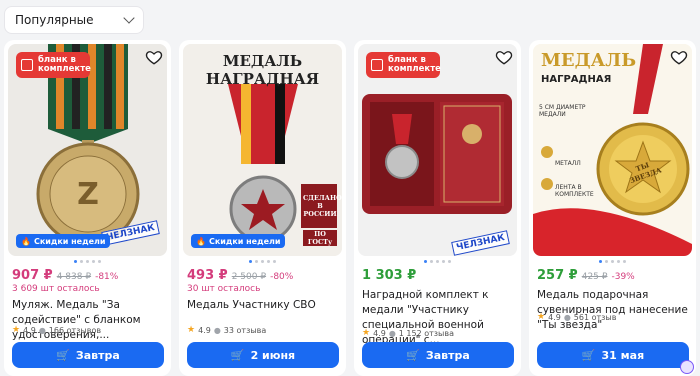 This screenshot has width=700, height=376. Describe the element at coordinates (107, 277) in the screenshot. I see `discount-percent: -81%` at that location.